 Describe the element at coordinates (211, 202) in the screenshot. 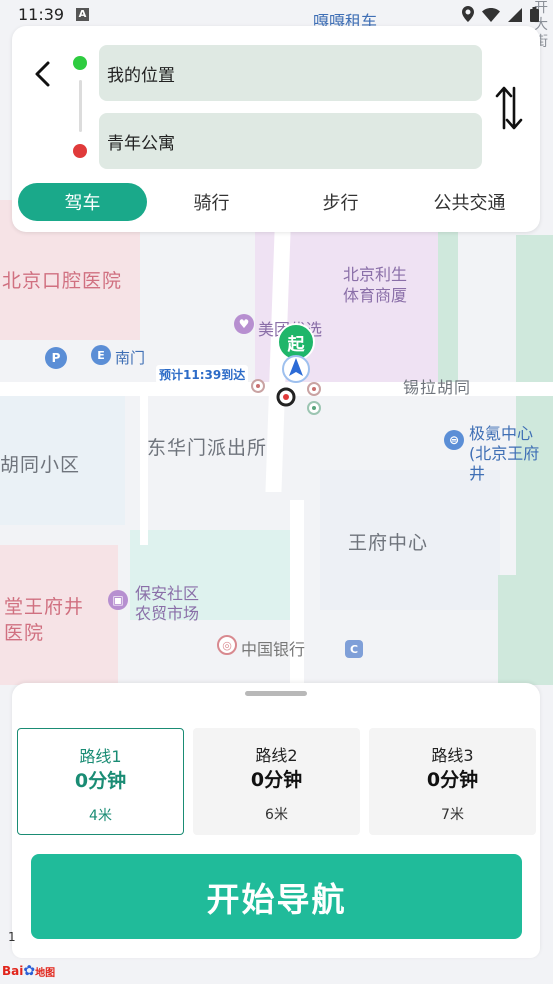

I see `tab-cycling: 骑行` at that location.